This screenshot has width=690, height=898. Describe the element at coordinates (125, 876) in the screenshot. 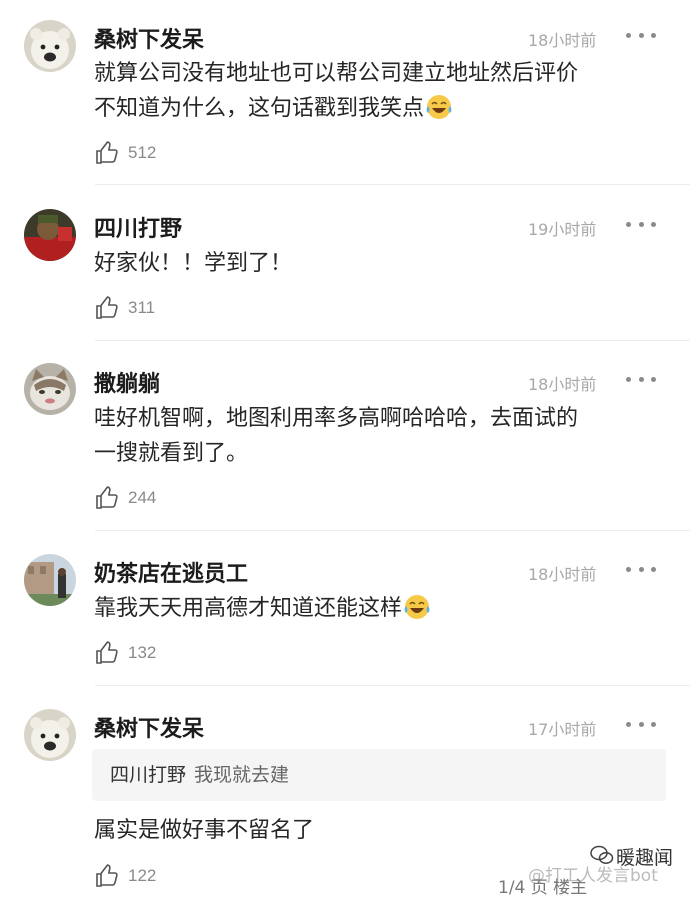

I see `like-button: 122` at that location.